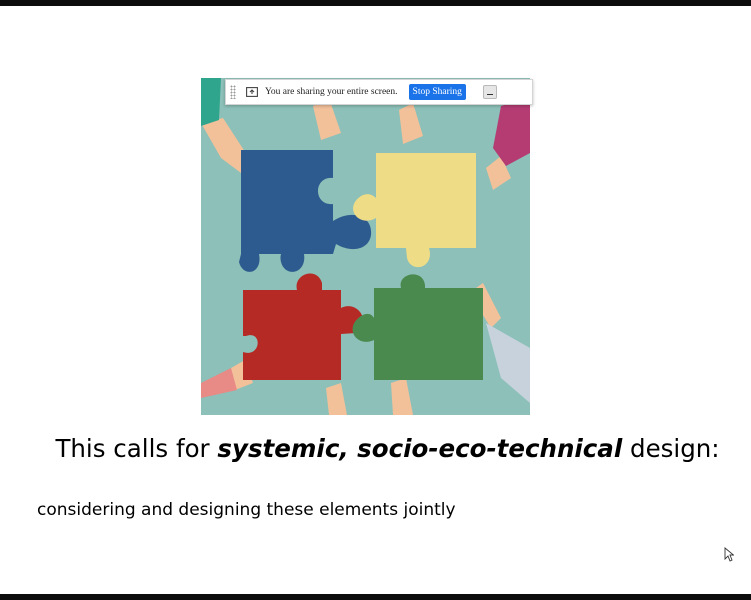  I want to click on drag-handle-icon, so click(233, 92).